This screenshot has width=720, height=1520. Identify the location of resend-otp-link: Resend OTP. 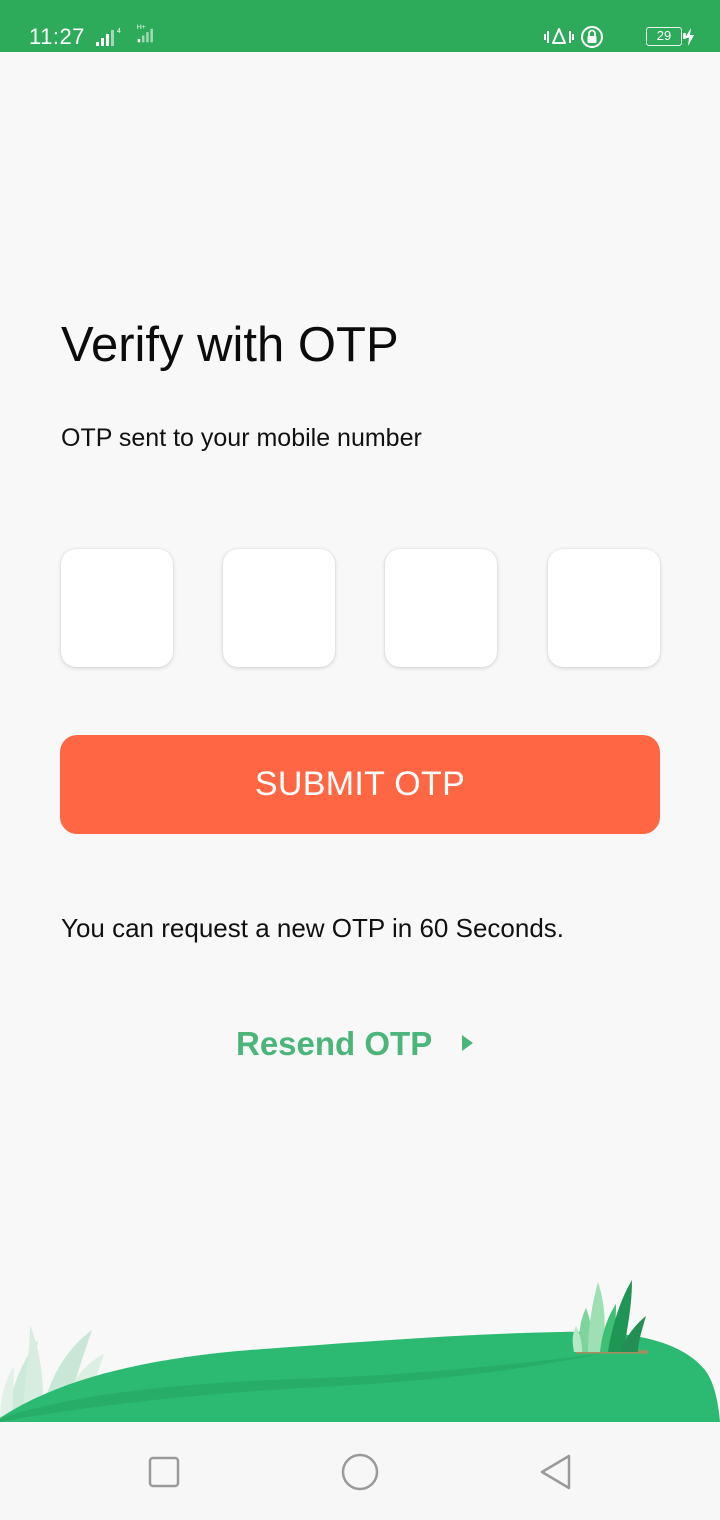
(361, 1044).